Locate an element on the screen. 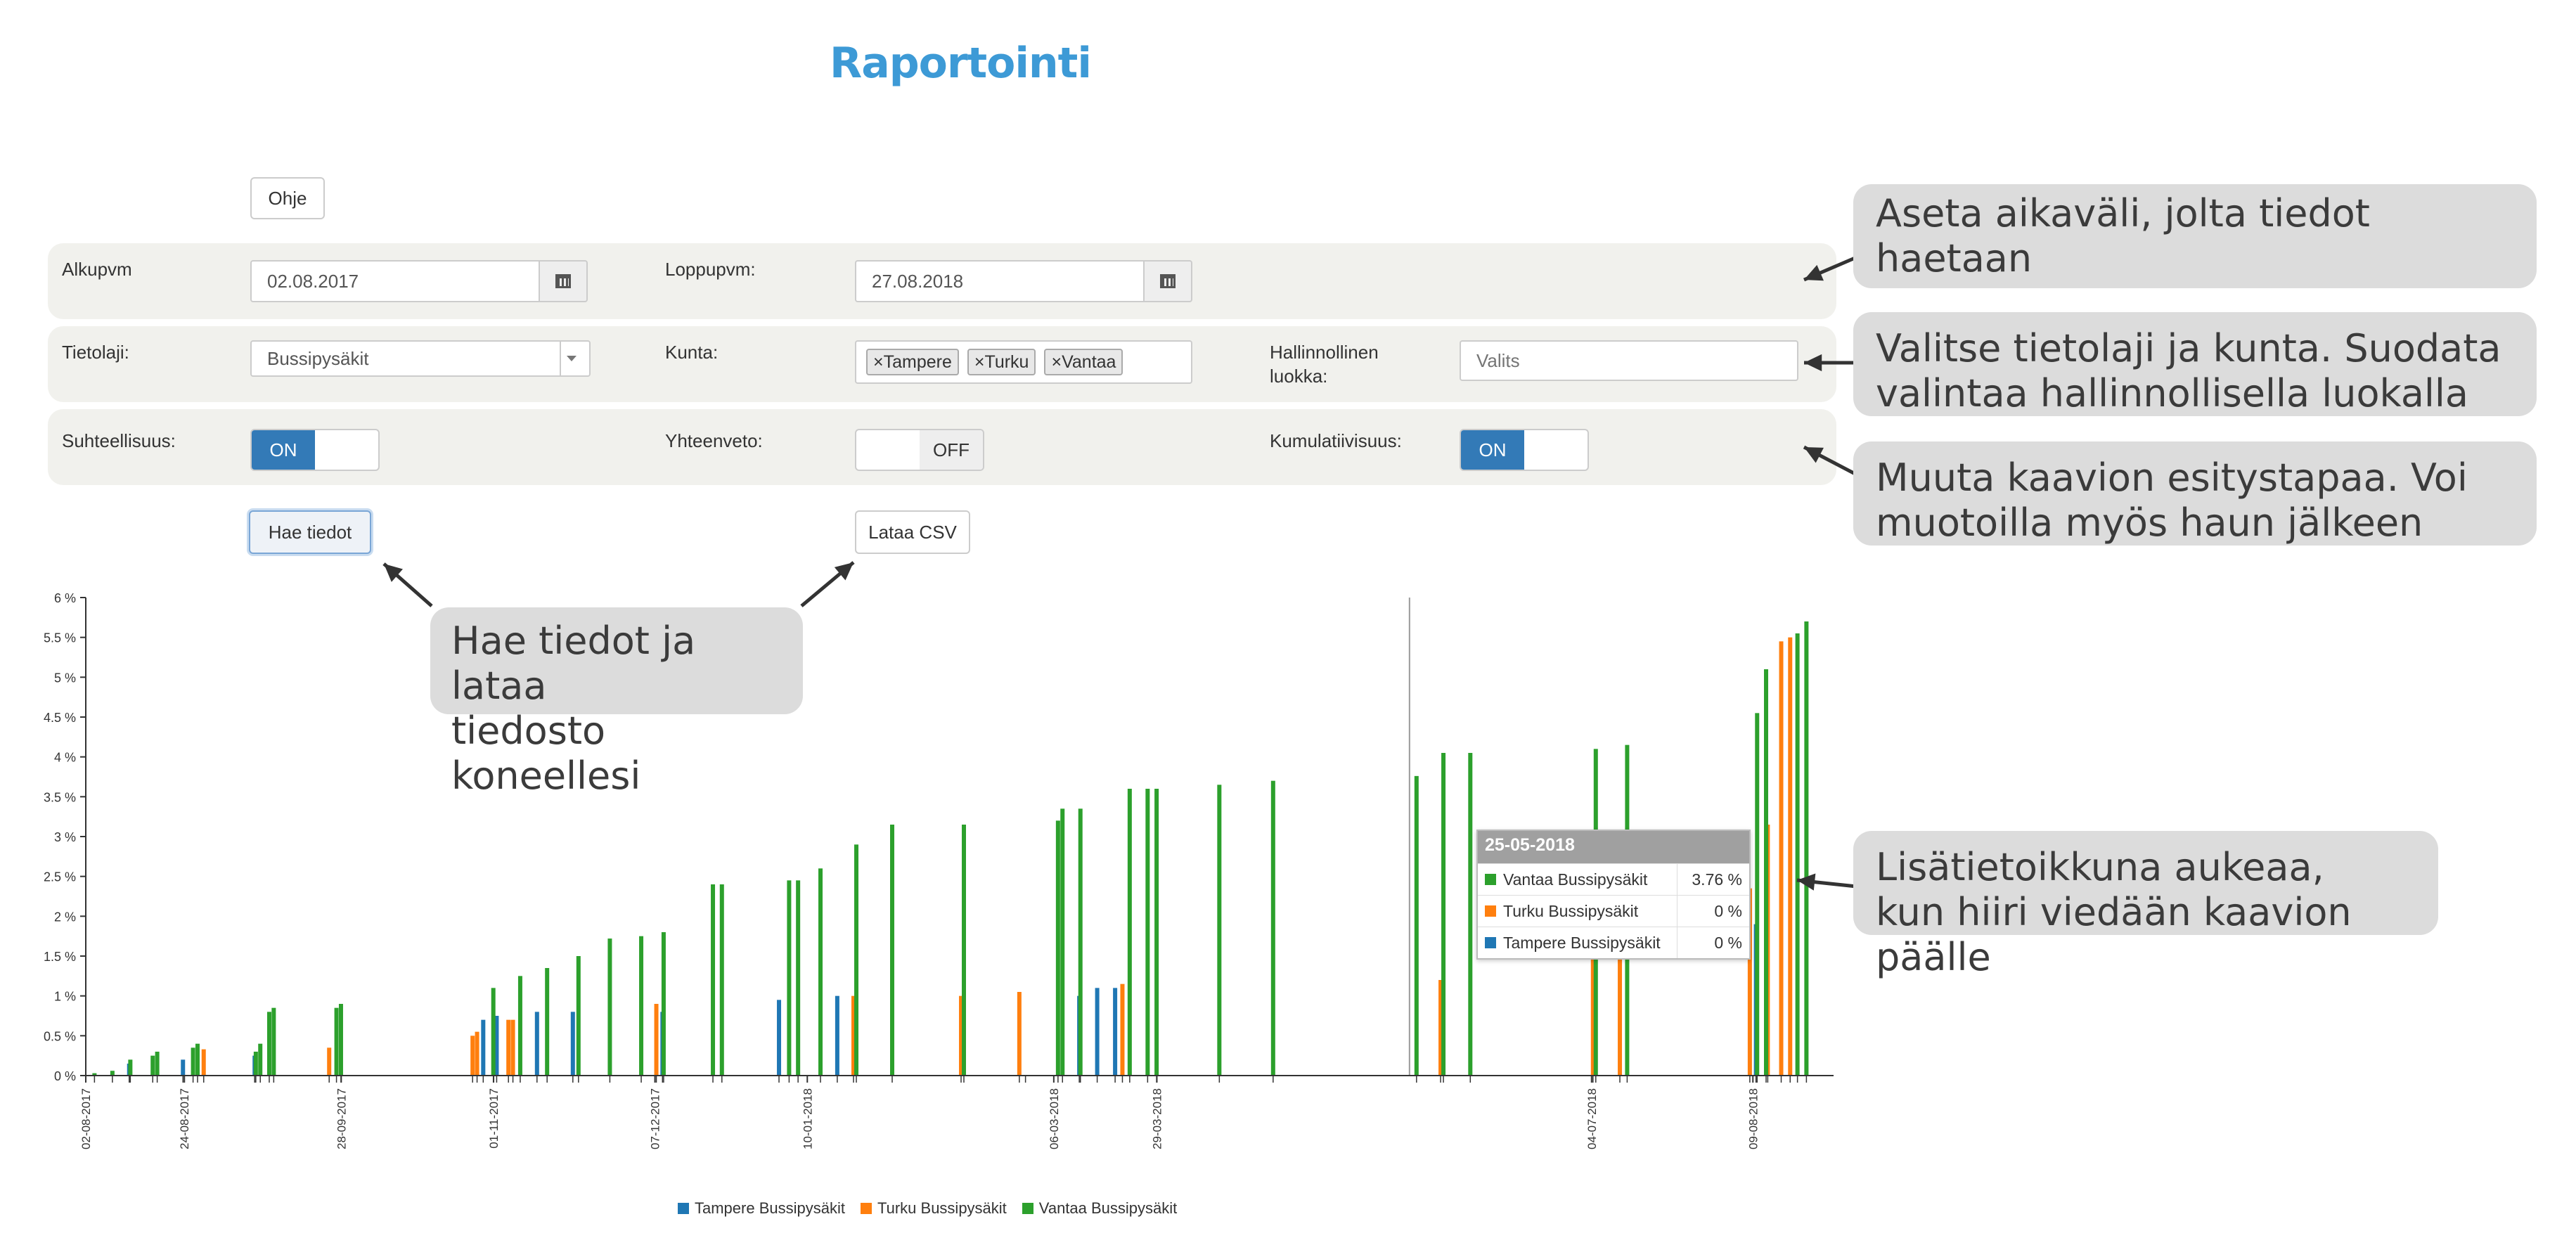  tooltip-row: Tampere Bussipysäkit 0 % is located at coordinates (1613, 942).